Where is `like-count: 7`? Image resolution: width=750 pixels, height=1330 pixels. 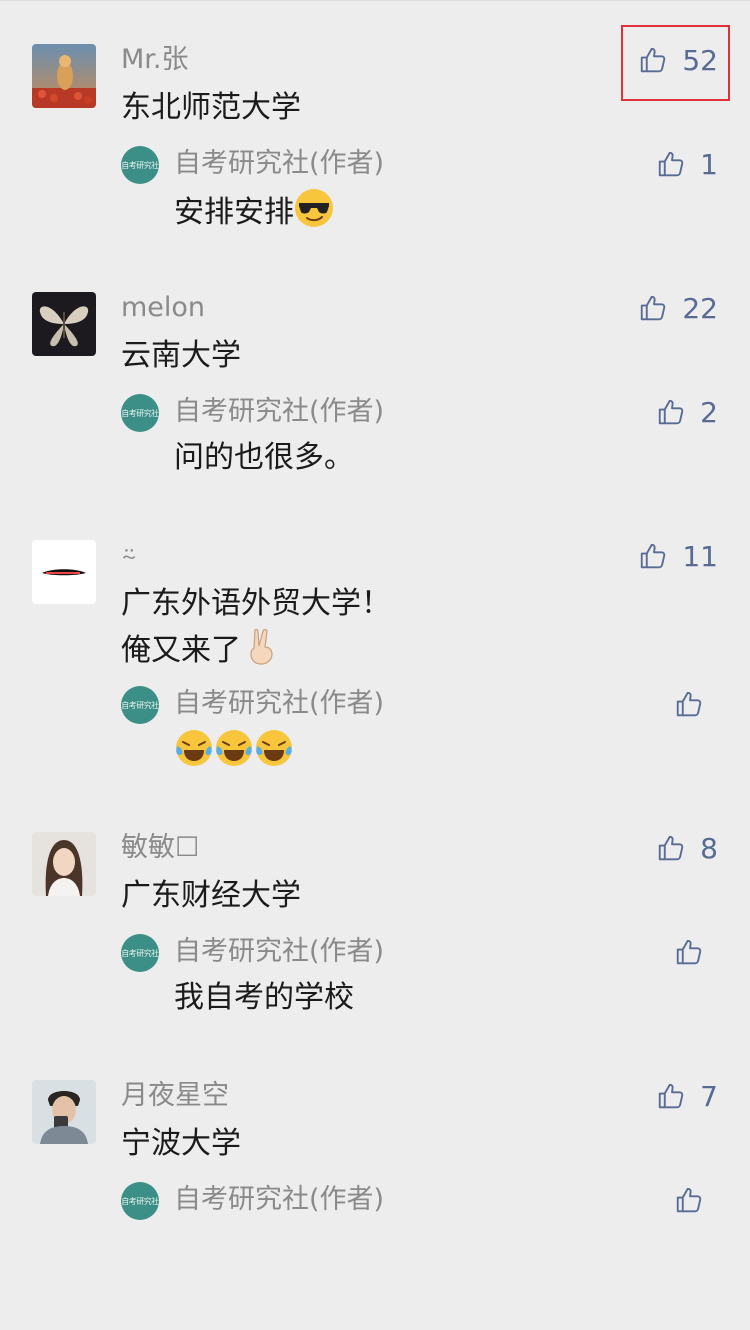
like-count: 7 is located at coordinates (709, 1096).